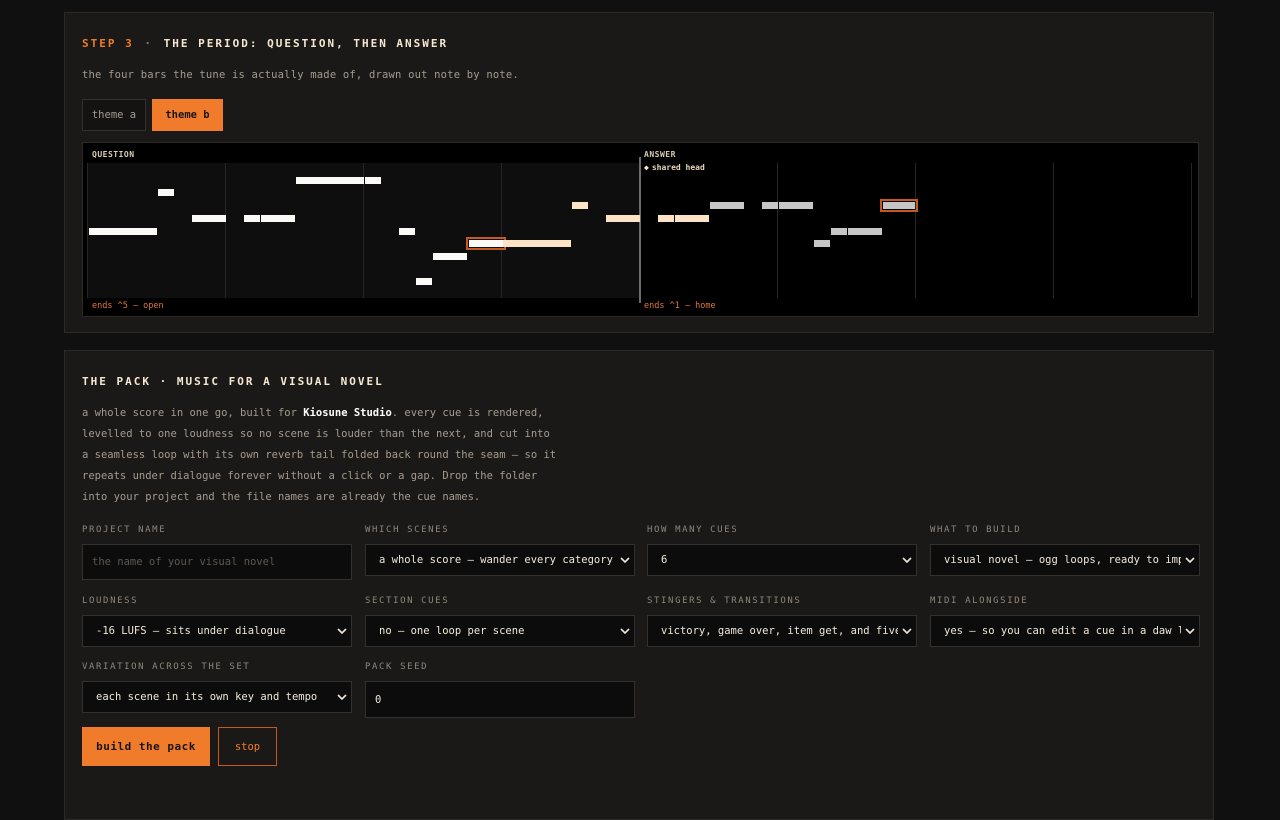 The image size is (1280, 820). What do you see at coordinates (664, 560) in the screenshot?
I see `how-many-cues-value: 6` at bounding box center [664, 560].